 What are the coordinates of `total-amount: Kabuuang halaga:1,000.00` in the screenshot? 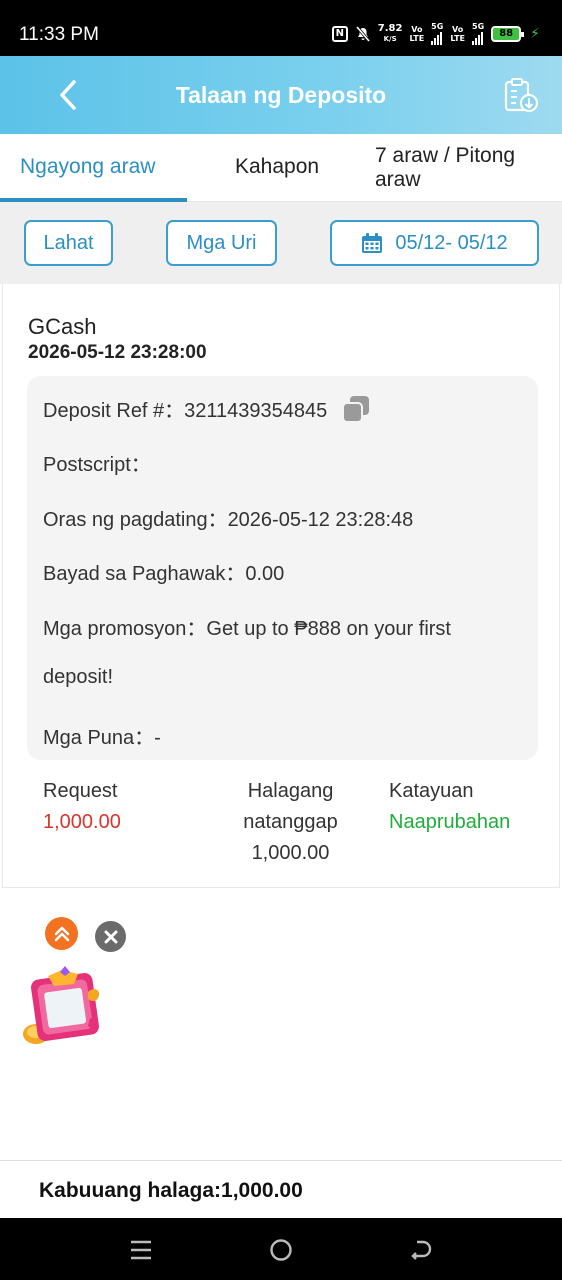 It's located at (171, 1190).